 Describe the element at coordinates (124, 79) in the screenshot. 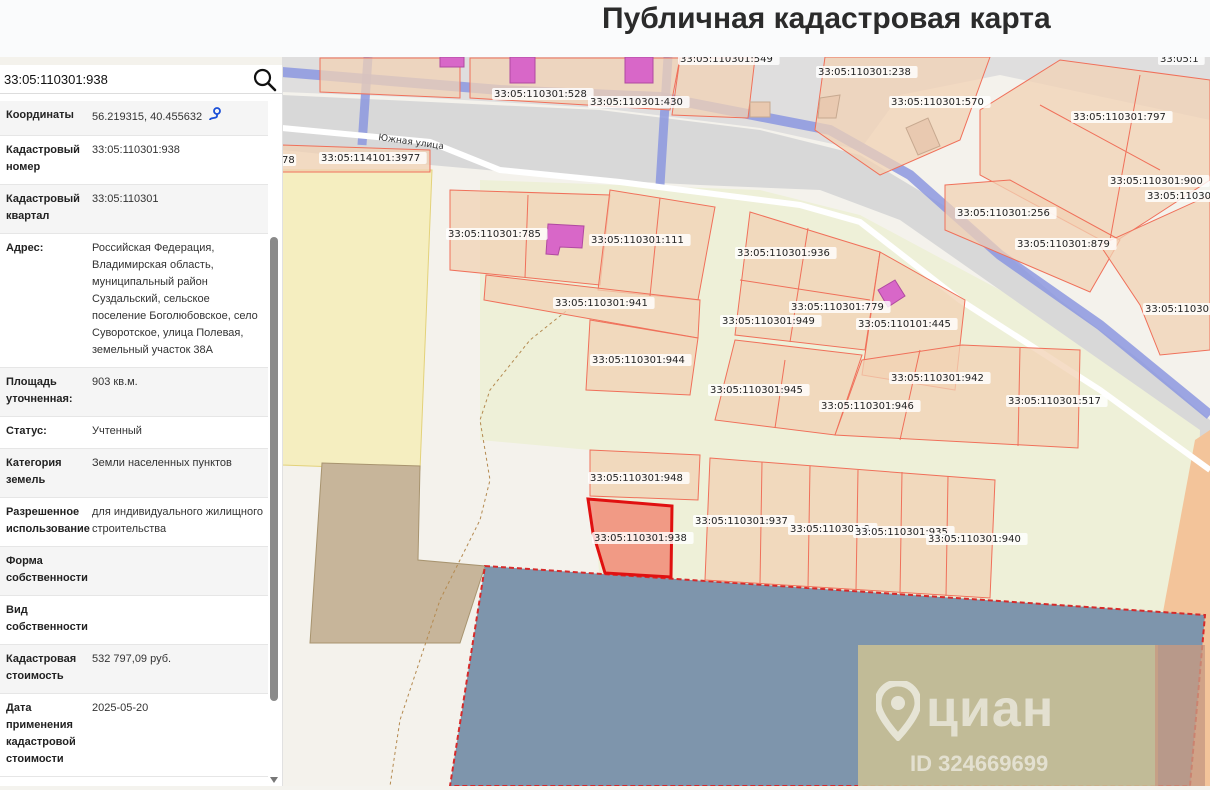

I see `search-input` at that location.